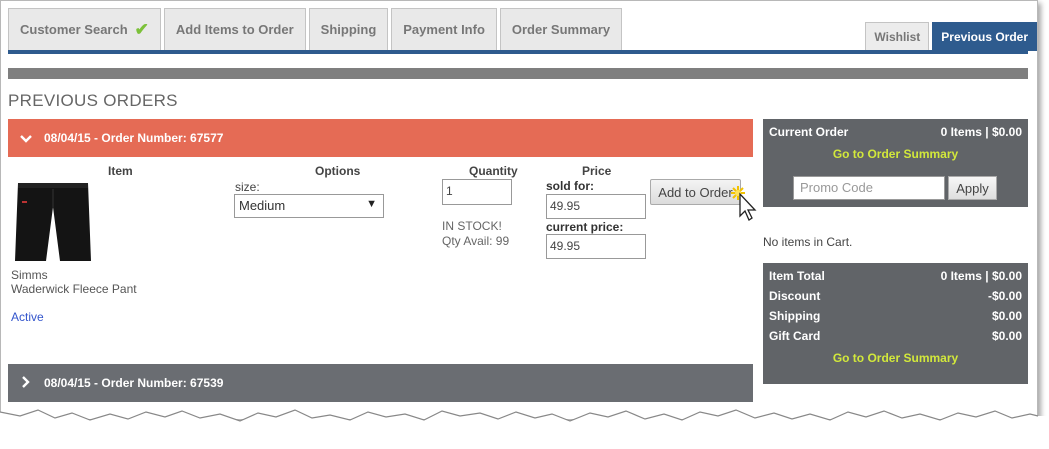  I want to click on tab-label: Payment Info, so click(444, 29).